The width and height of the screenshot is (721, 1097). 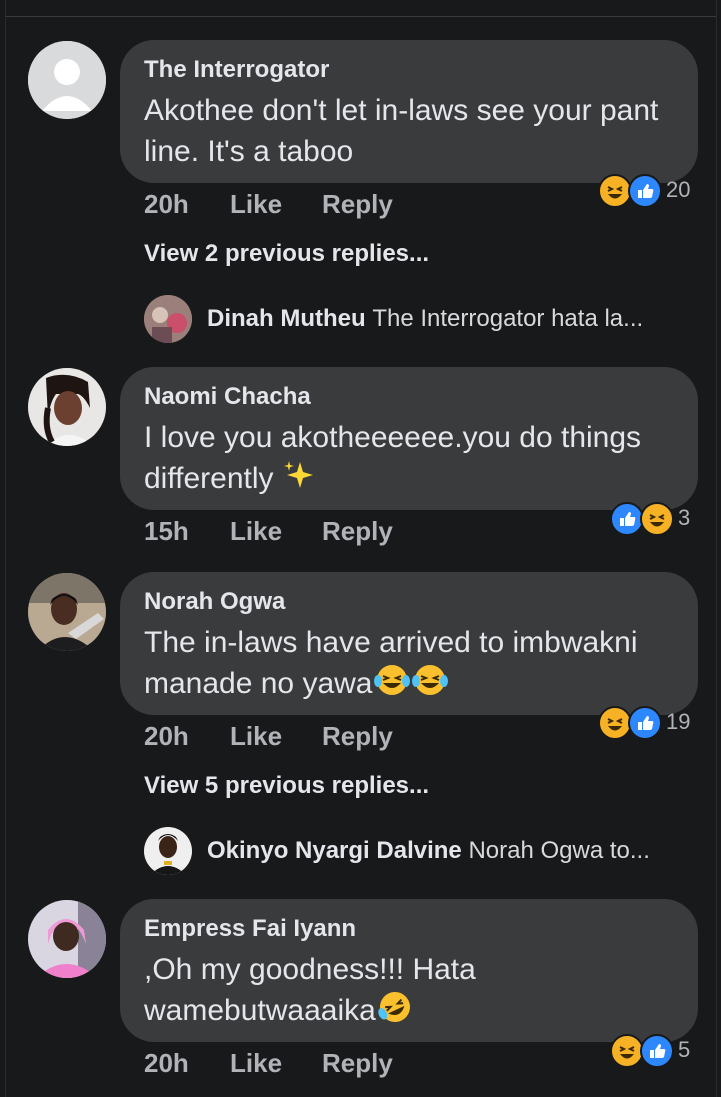 I want to click on reaction-summary: 5, so click(x=655, y=1051).